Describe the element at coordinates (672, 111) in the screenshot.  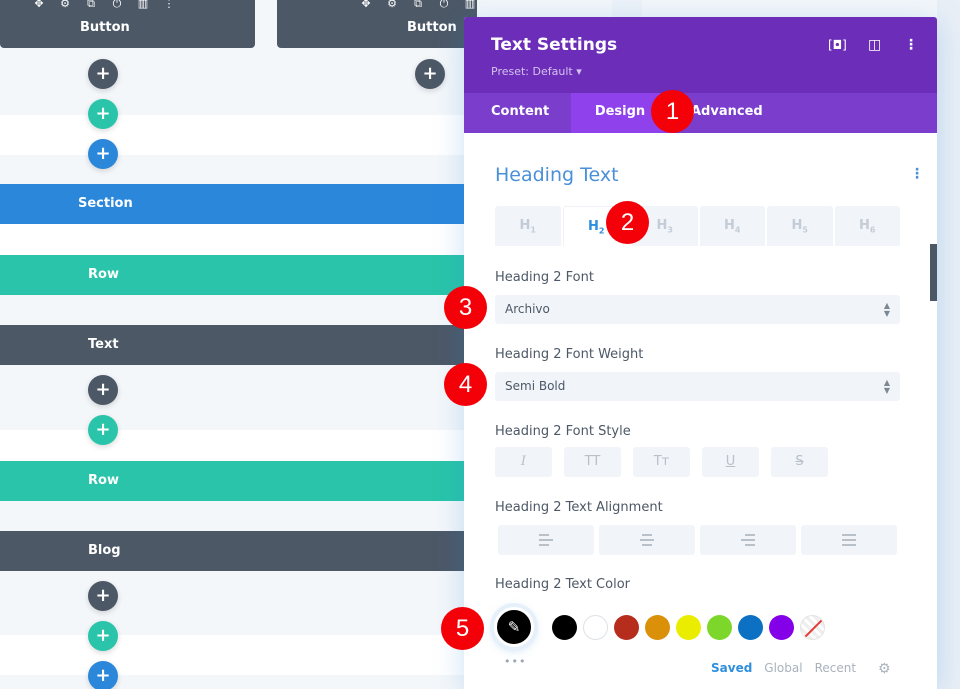
I see `step-marker-1: 1` at that location.